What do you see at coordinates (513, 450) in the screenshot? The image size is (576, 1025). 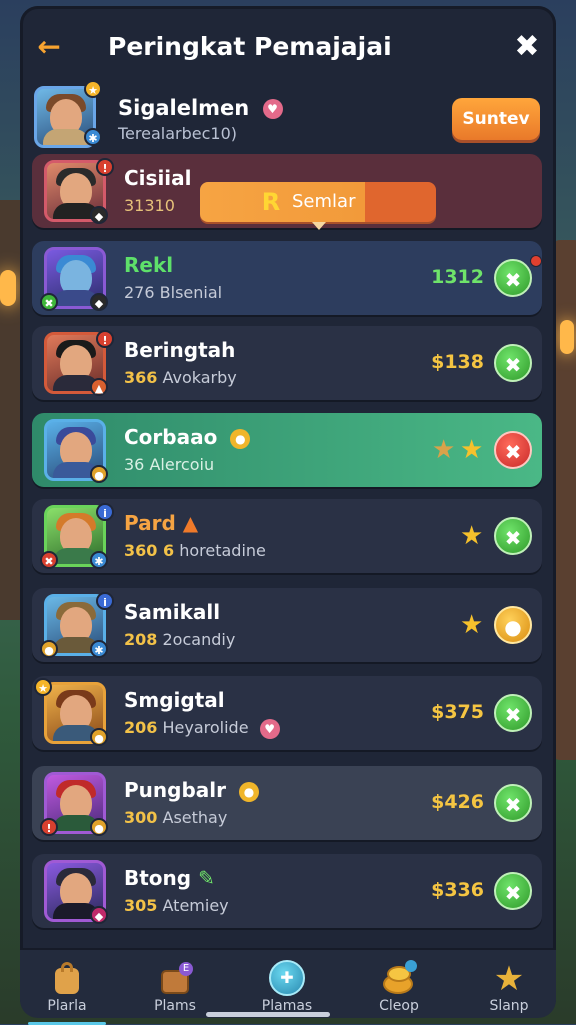 I see `decline-button: ✖` at bounding box center [513, 450].